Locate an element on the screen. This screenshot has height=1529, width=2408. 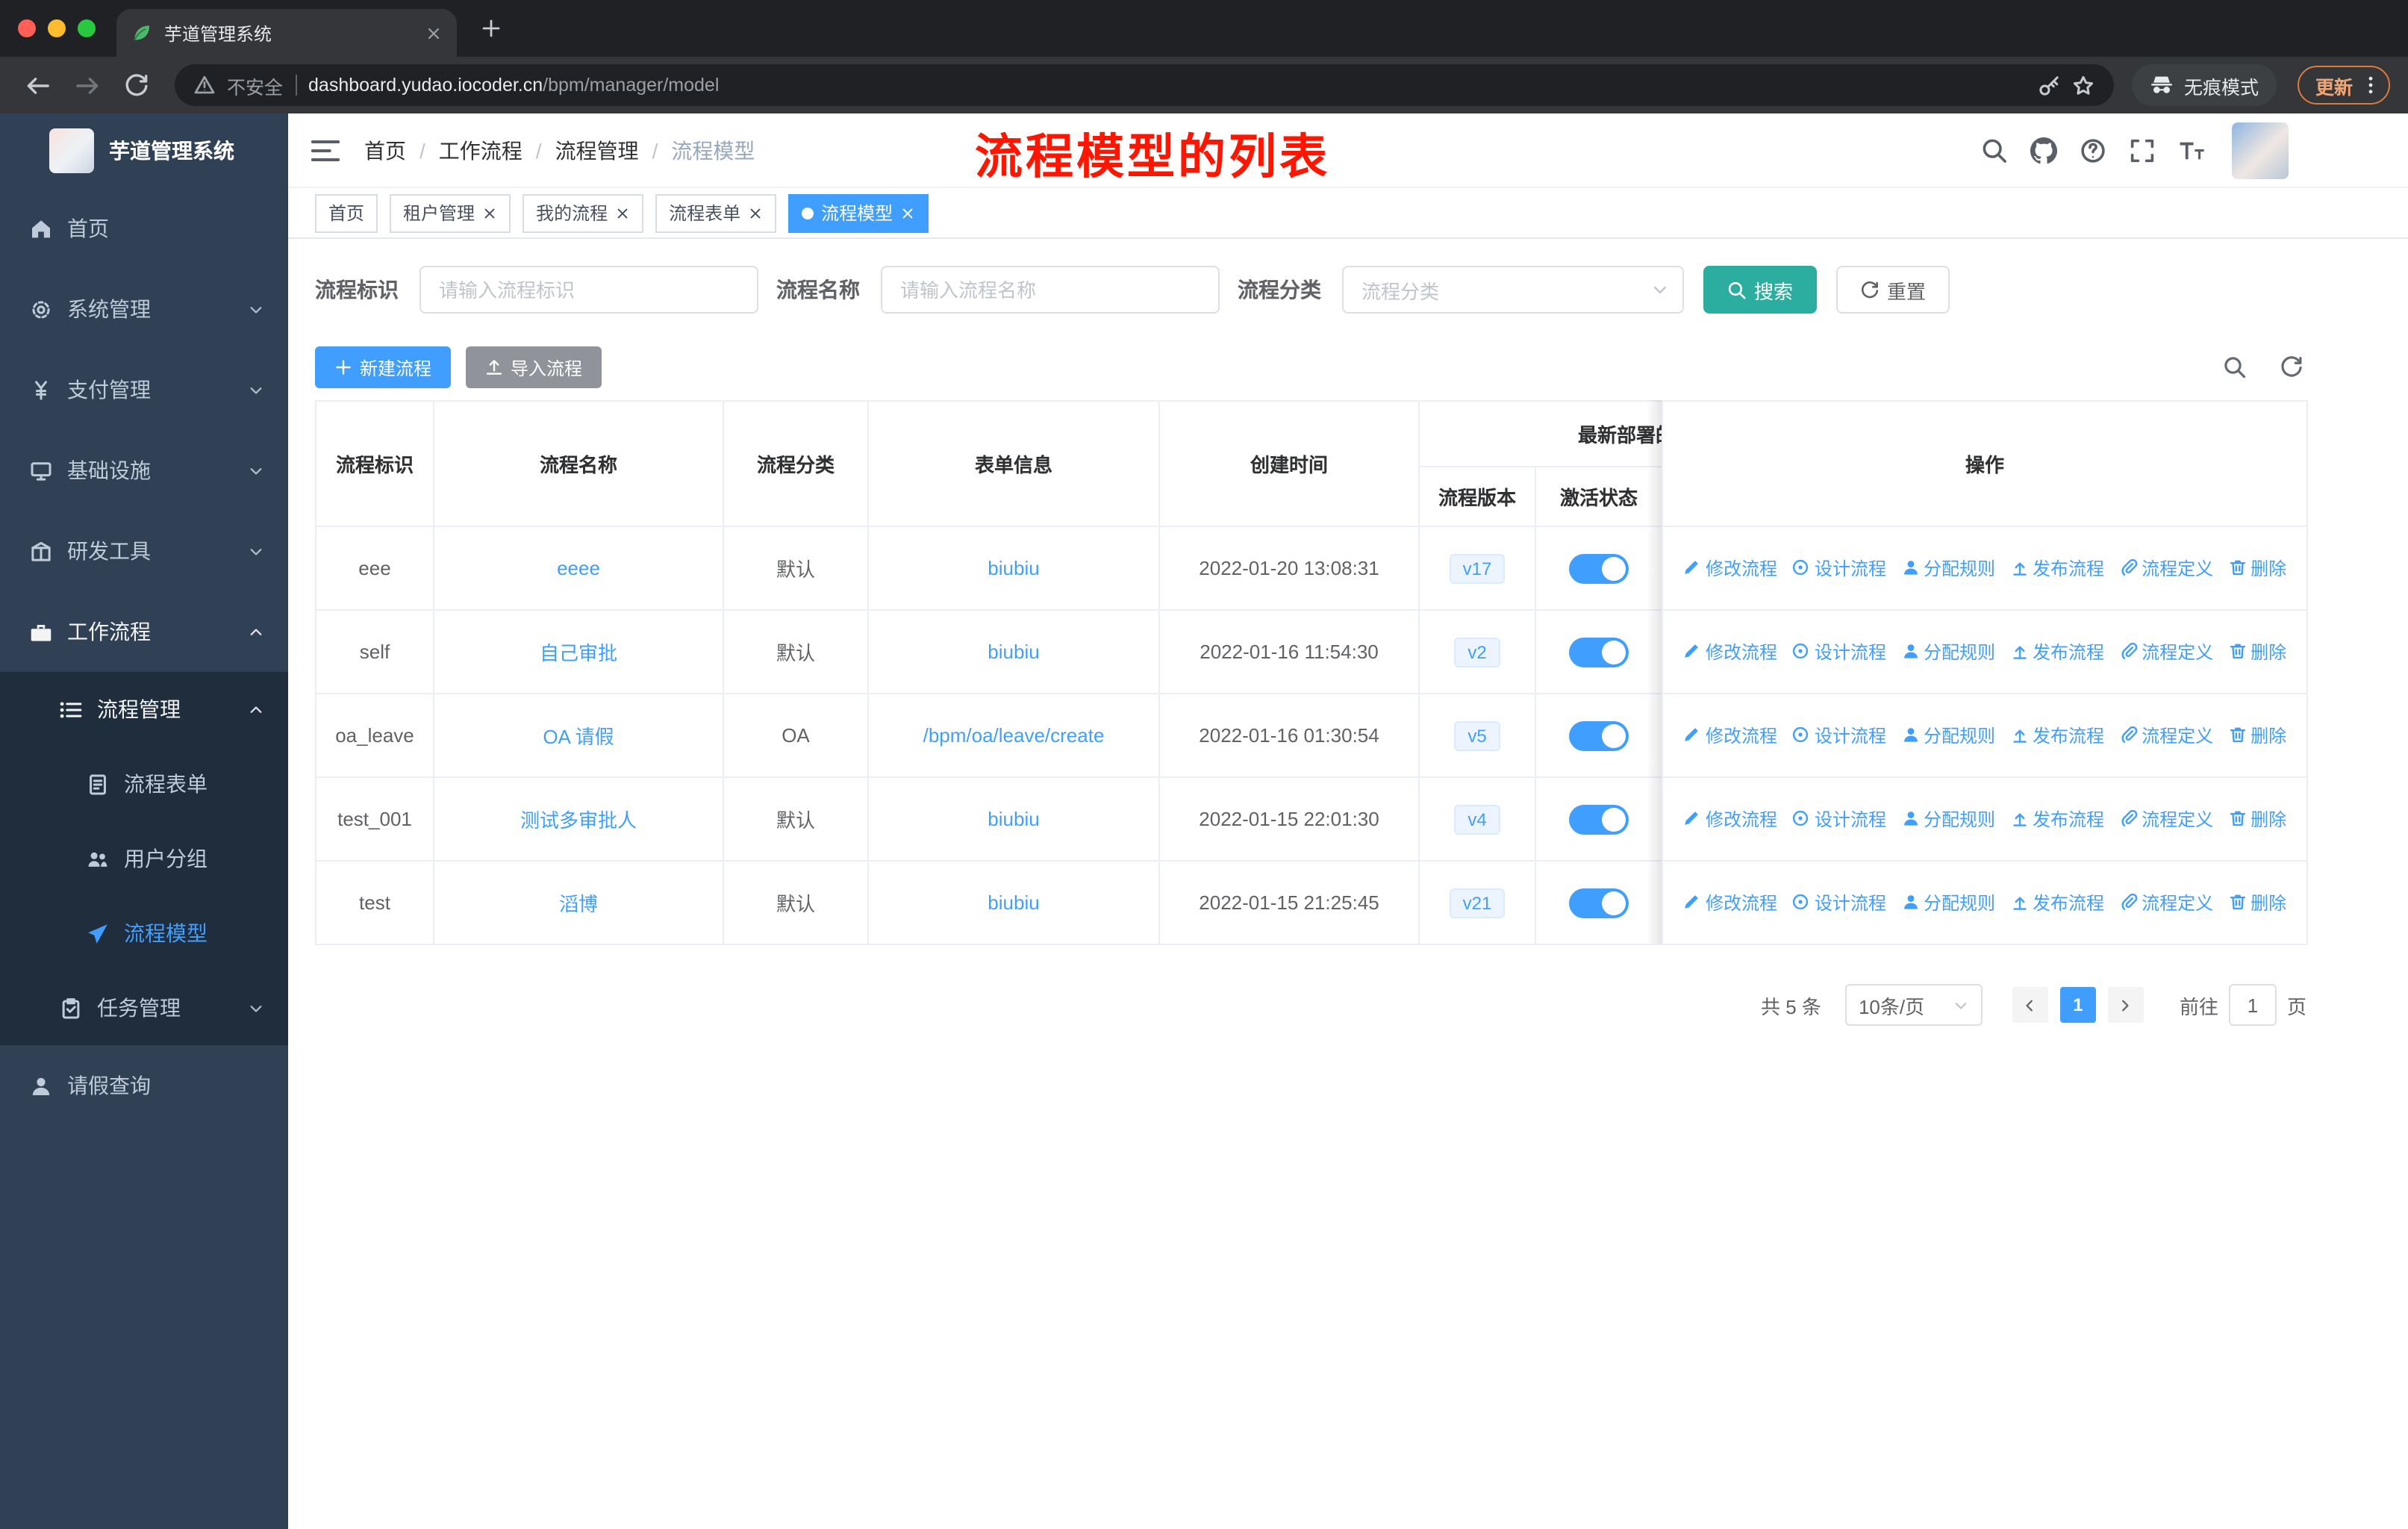
refresh-table-icon is located at coordinates (2291, 367).